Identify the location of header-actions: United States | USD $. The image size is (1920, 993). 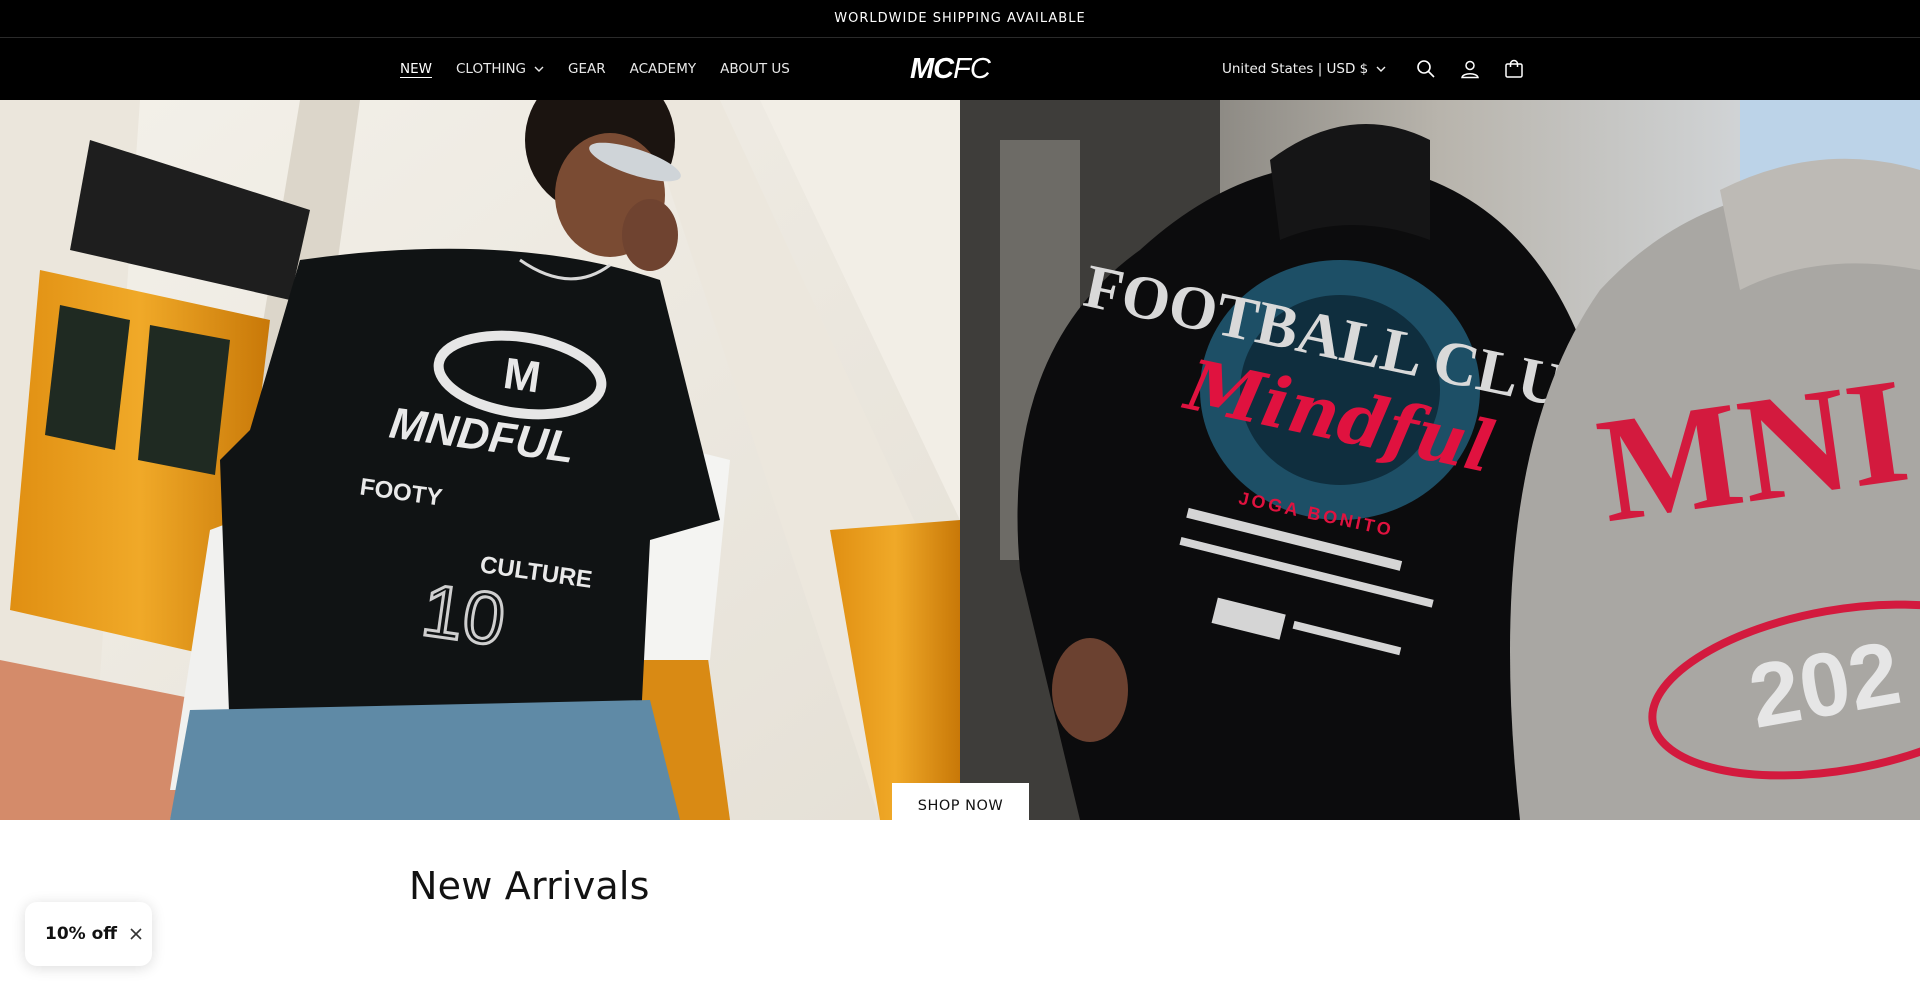
(1379, 69).